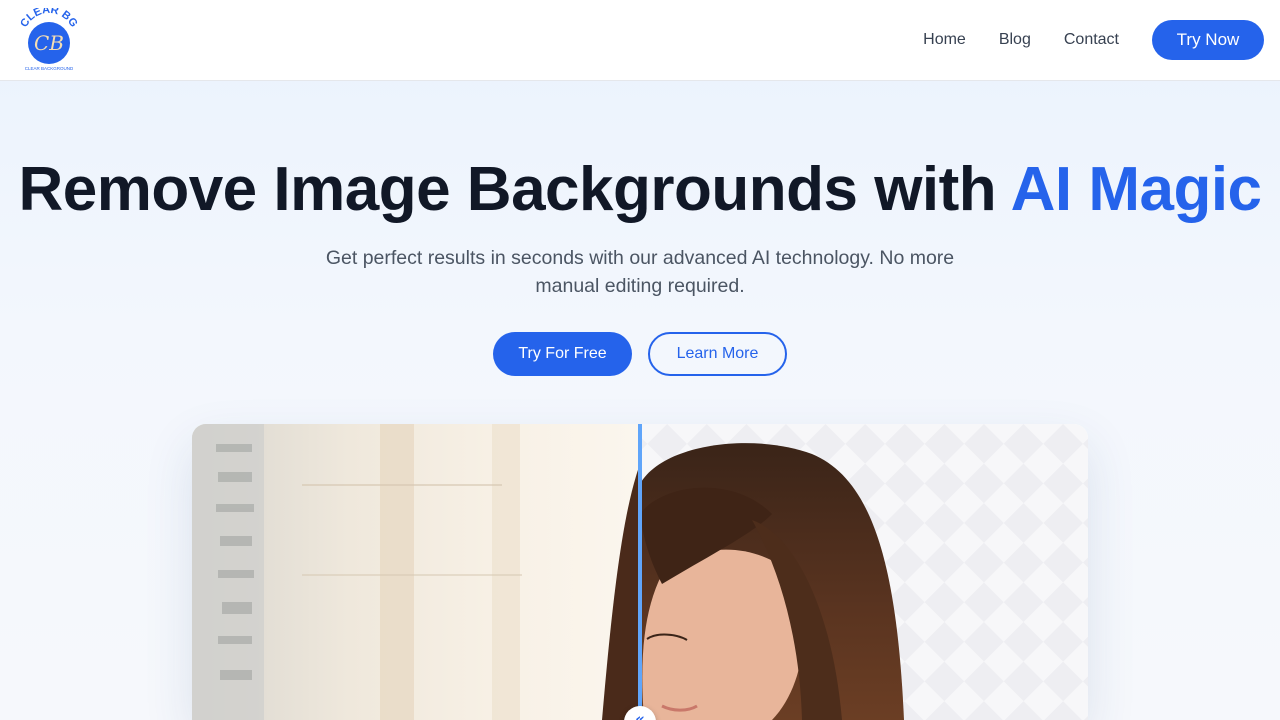 Image resolution: width=1280 pixels, height=720 pixels. I want to click on comparison-divider, so click(640, 572).